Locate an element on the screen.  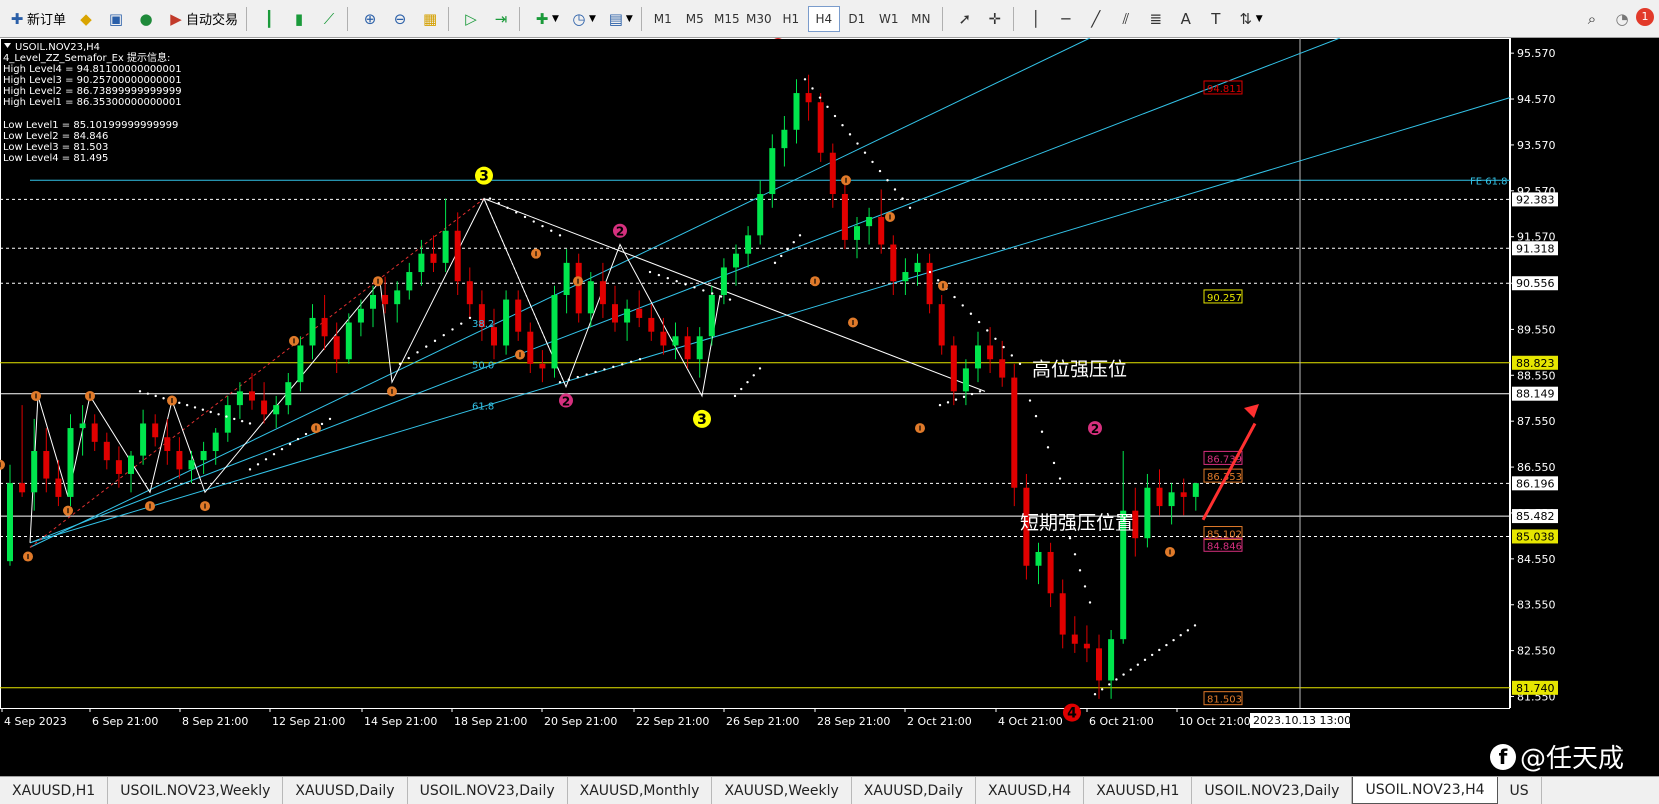
candle-chart-button: ▮ is located at coordinates (299, 19).